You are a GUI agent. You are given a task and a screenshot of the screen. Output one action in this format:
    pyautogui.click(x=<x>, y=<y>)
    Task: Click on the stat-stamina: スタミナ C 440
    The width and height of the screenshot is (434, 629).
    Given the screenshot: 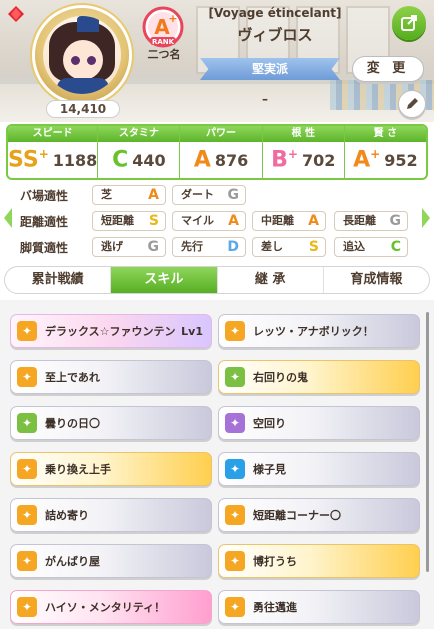 What is the action you would take?
    pyautogui.click(x=139, y=152)
    